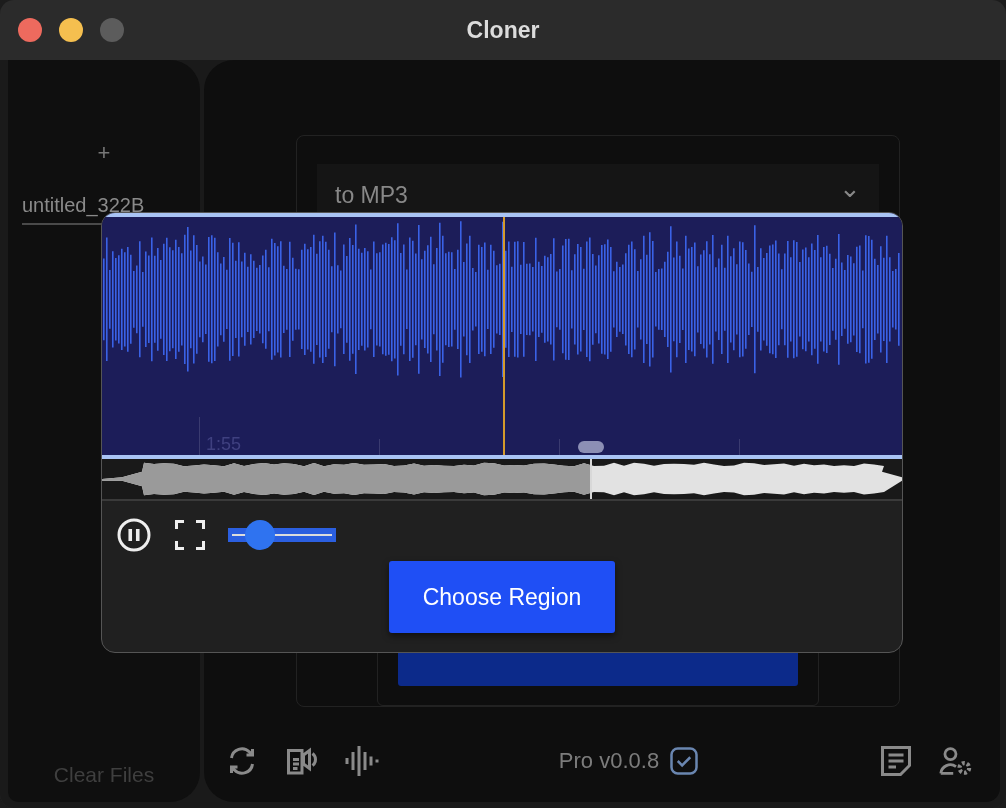  Describe the element at coordinates (591, 447) in the screenshot. I see `scroll-handle` at that location.